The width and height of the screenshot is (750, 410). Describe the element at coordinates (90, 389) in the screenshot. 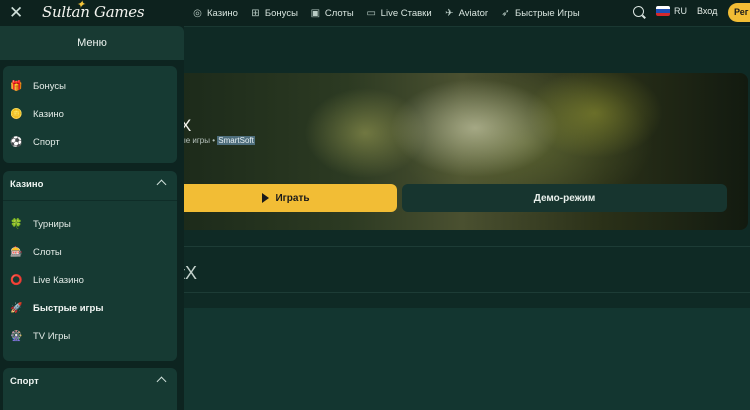

I see `sidebar-sport-section: Спорт` at that location.